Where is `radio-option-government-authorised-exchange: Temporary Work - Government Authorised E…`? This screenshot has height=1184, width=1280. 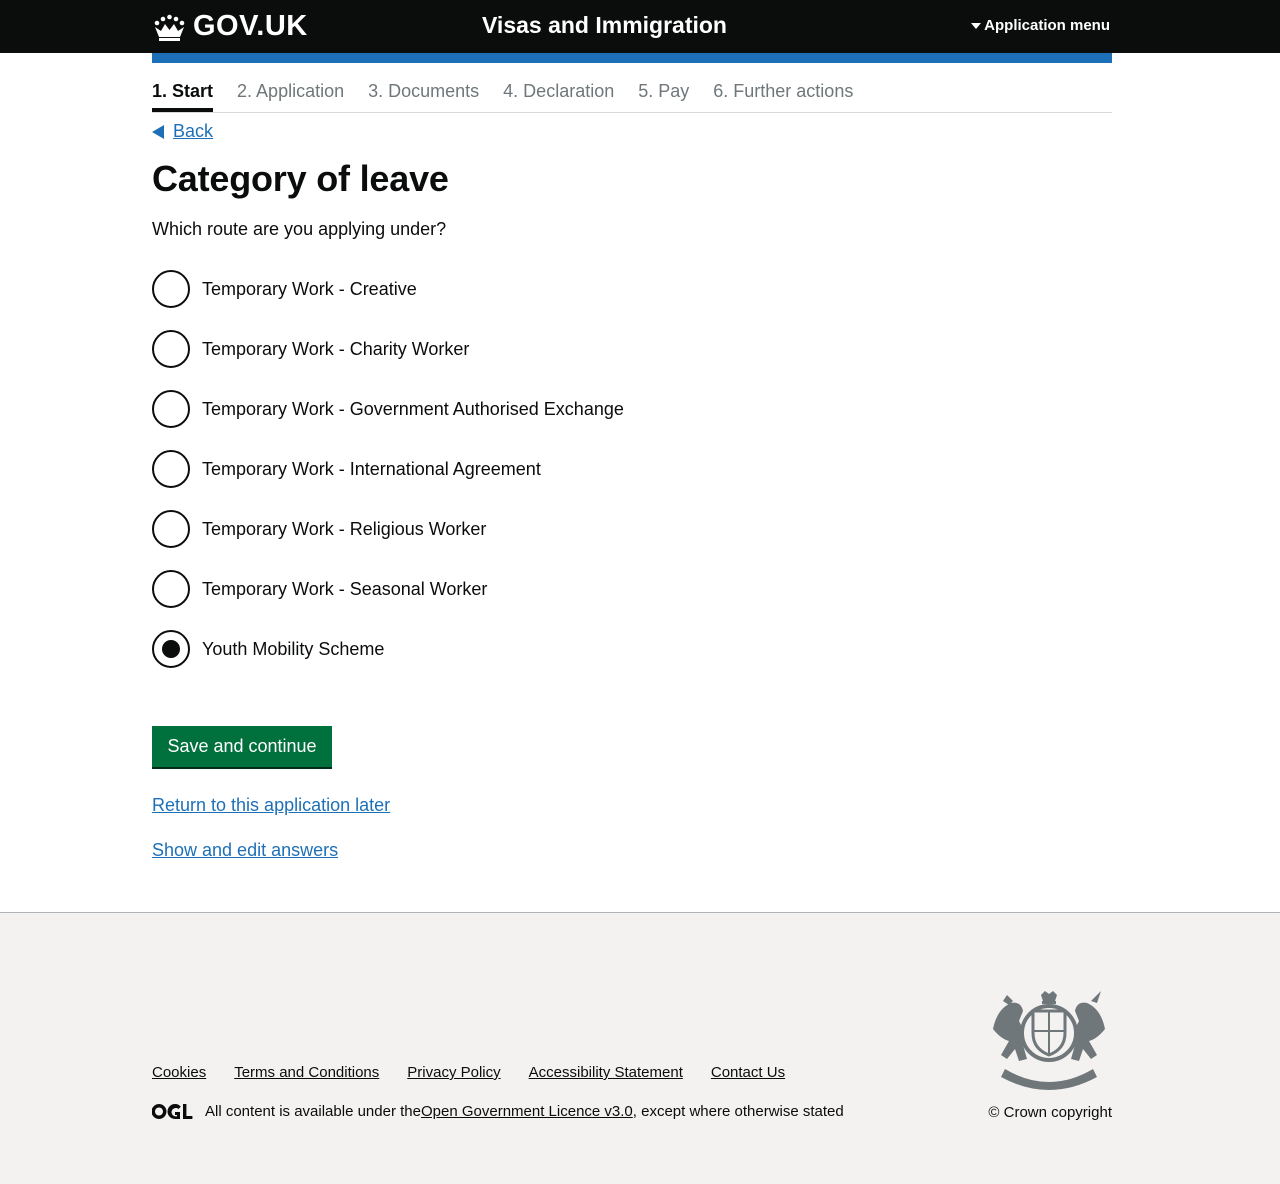 radio-option-government-authorised-exchange: Temporary Work - Government Authorised E… is located at coordinates (388, 409).